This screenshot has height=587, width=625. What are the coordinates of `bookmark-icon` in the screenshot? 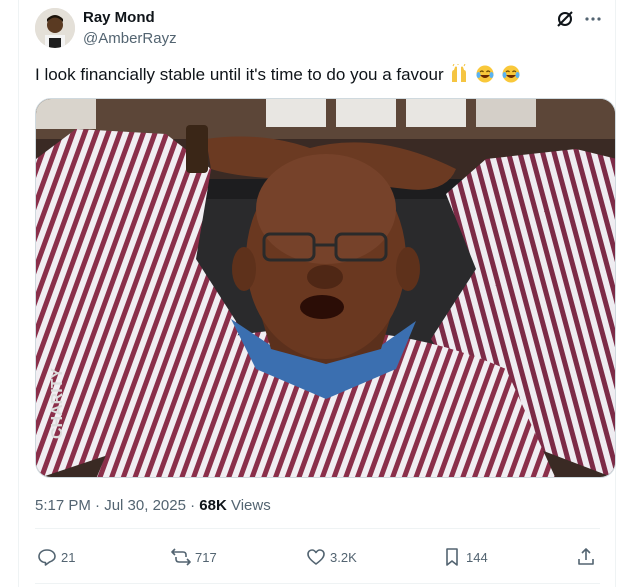 It's located at (452, 557).